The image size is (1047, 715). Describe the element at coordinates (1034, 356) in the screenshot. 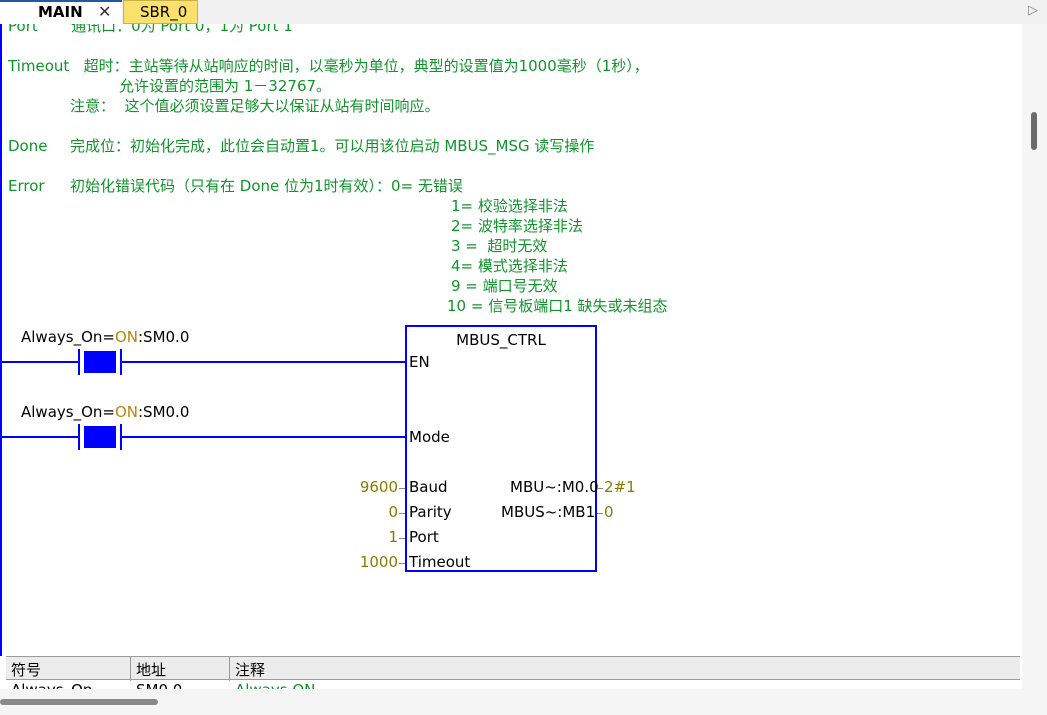

I see `vertical-scrollbar` at that location.